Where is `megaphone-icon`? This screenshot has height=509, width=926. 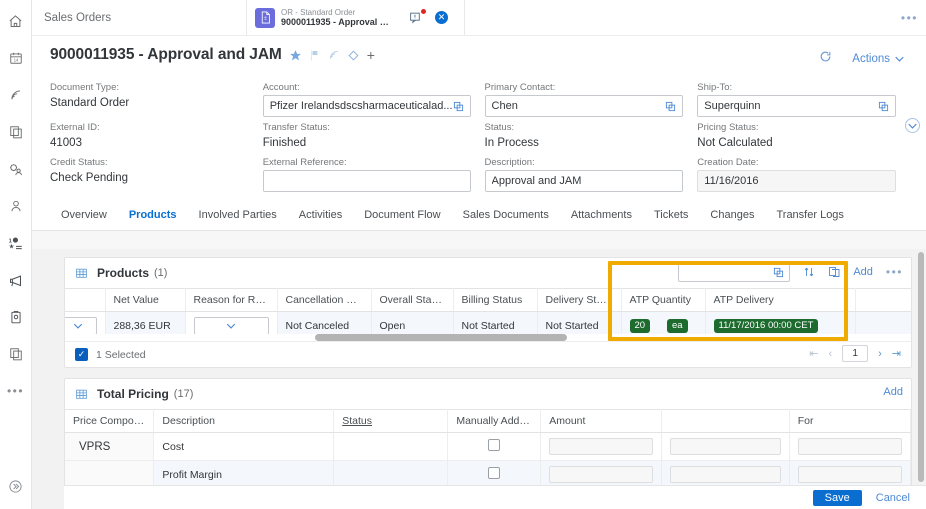 megaphone-icon is located at coordinates (16, 280).